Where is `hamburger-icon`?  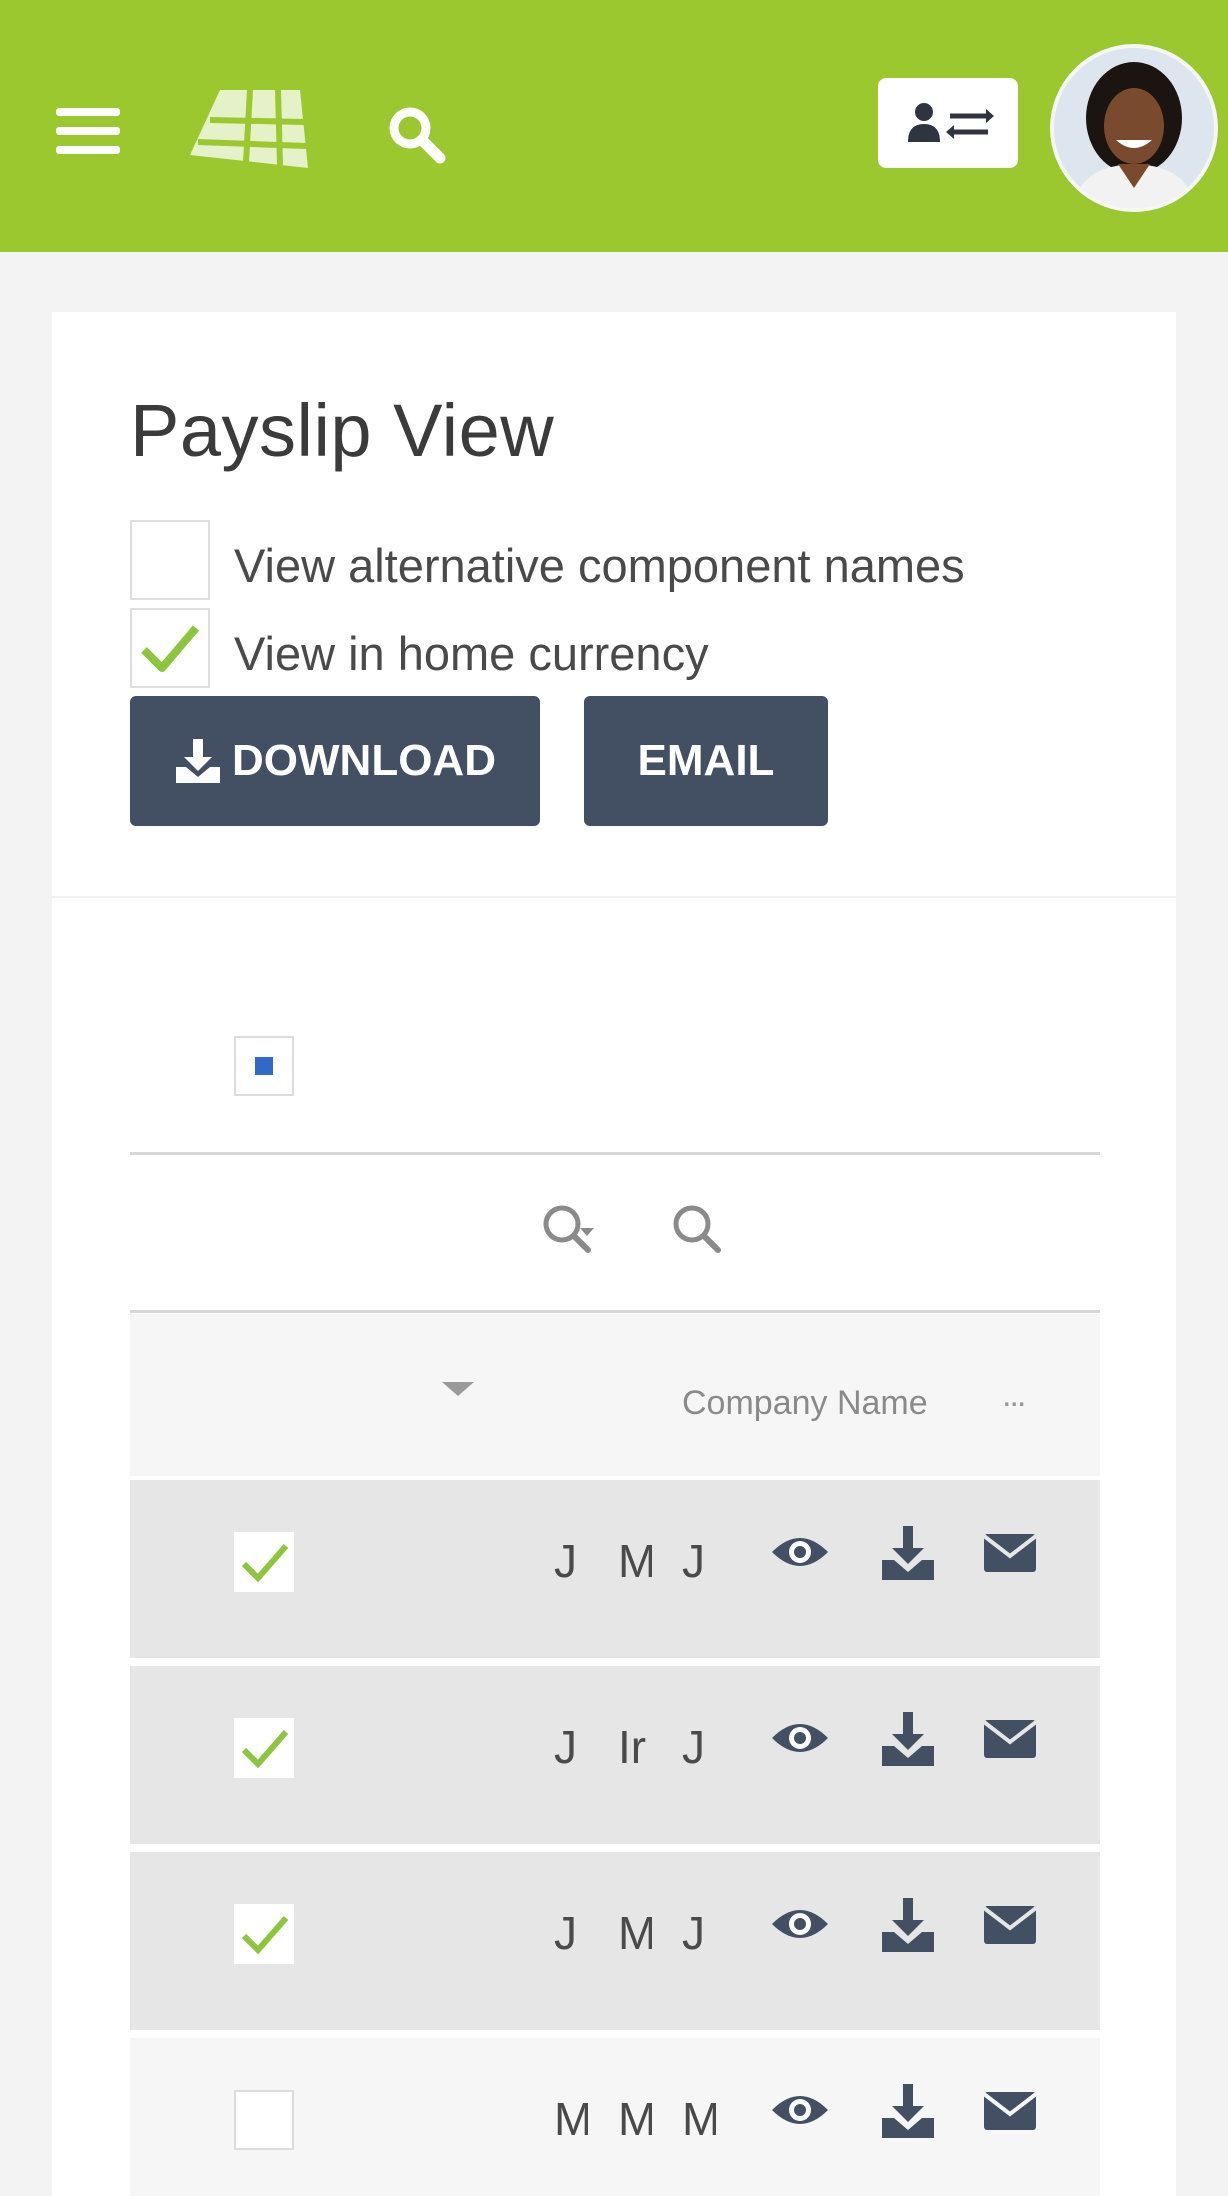 hamburger-icon is located at coordinates (88, 131).